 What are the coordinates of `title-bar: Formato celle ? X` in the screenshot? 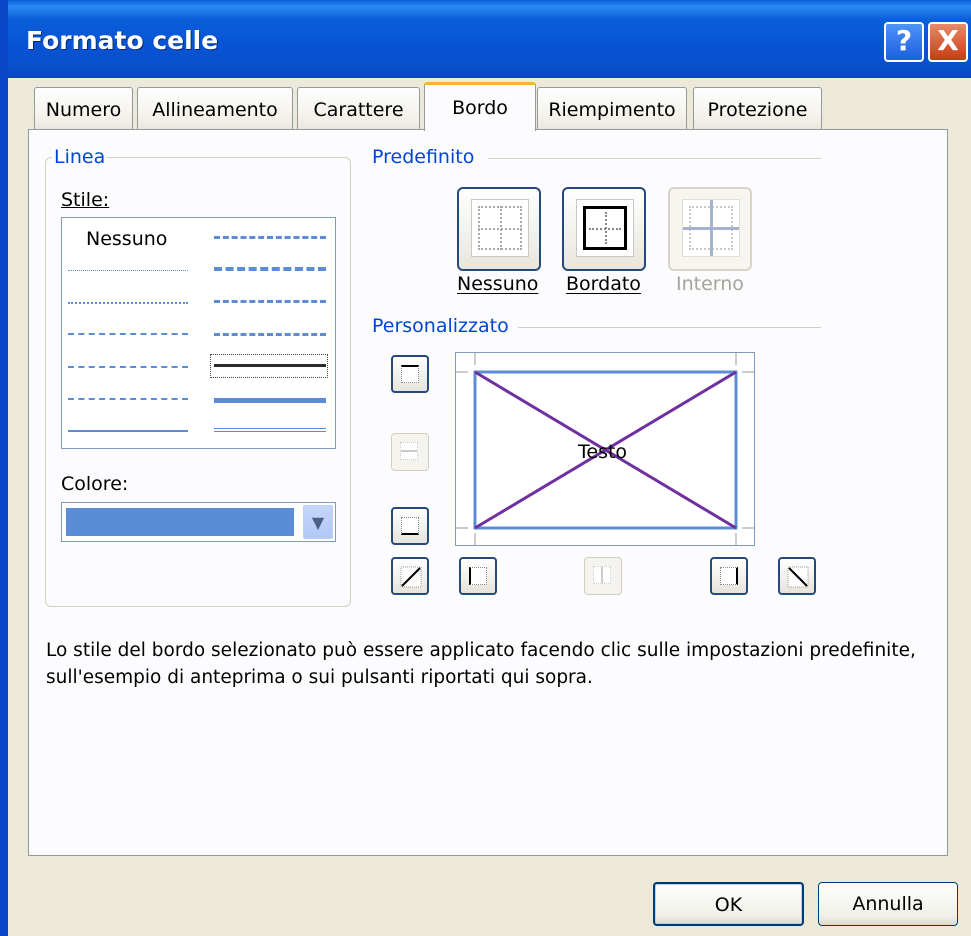 It's located at (485, 39).